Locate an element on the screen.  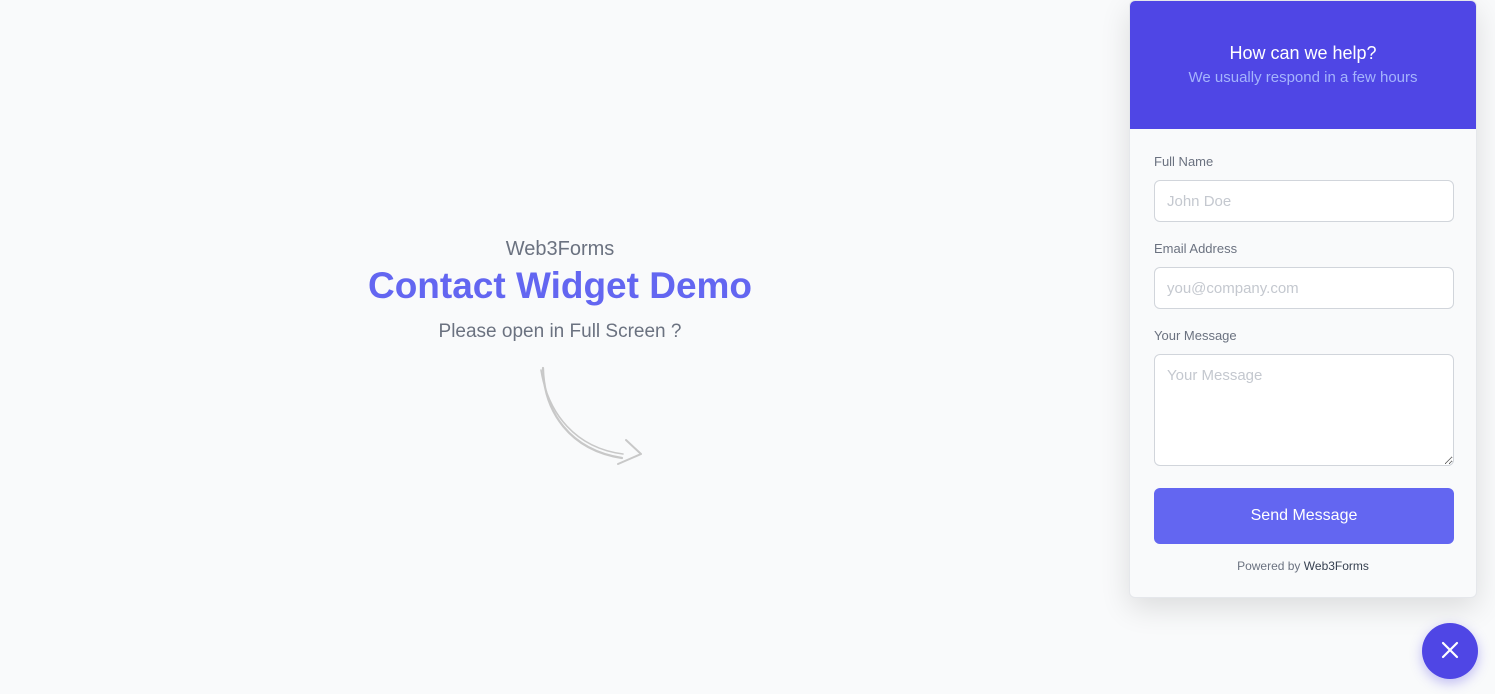
close-widget-button is located at coordinates (1450, 651).